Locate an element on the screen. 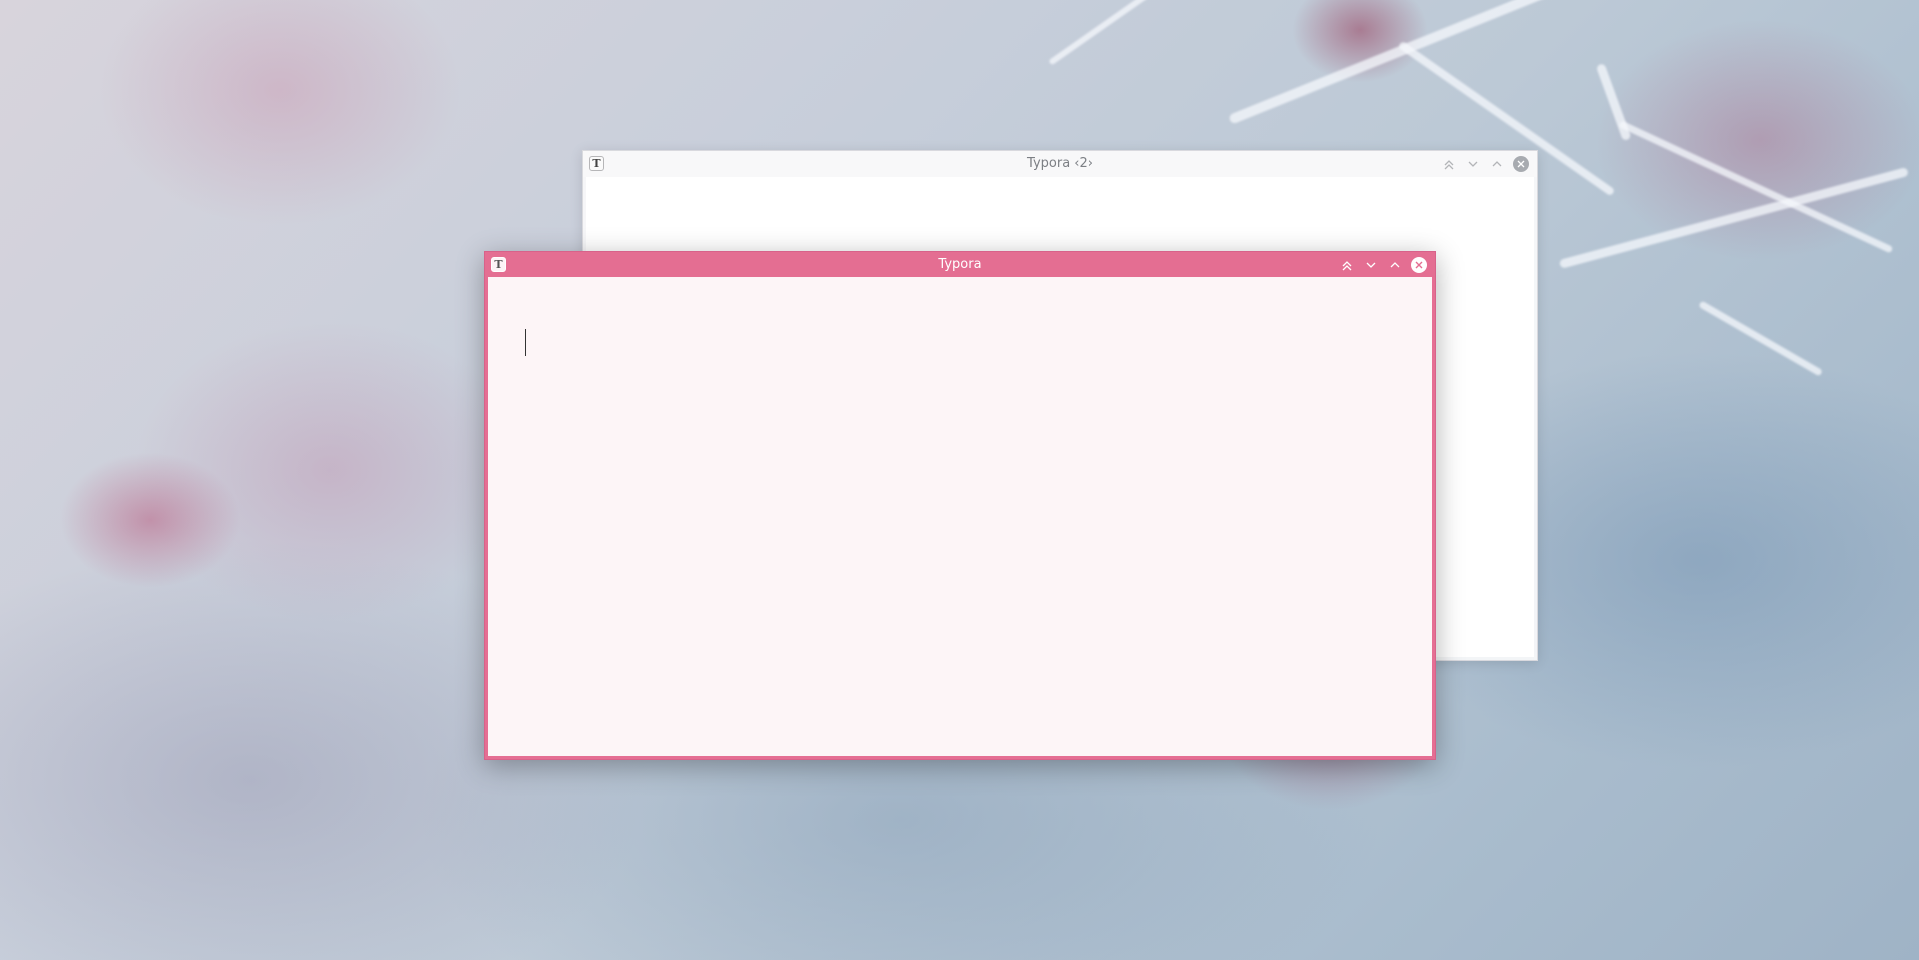 The width and height of the screenshot is (1919, 960). window-title: Typora is located at coordinates (960, 264).